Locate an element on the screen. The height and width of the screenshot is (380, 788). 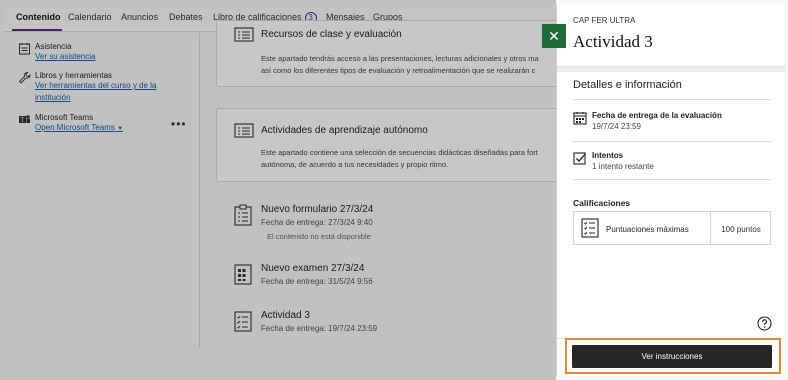
view-instructions-button: Ver instrucciones is located at coordinates (672, 356).